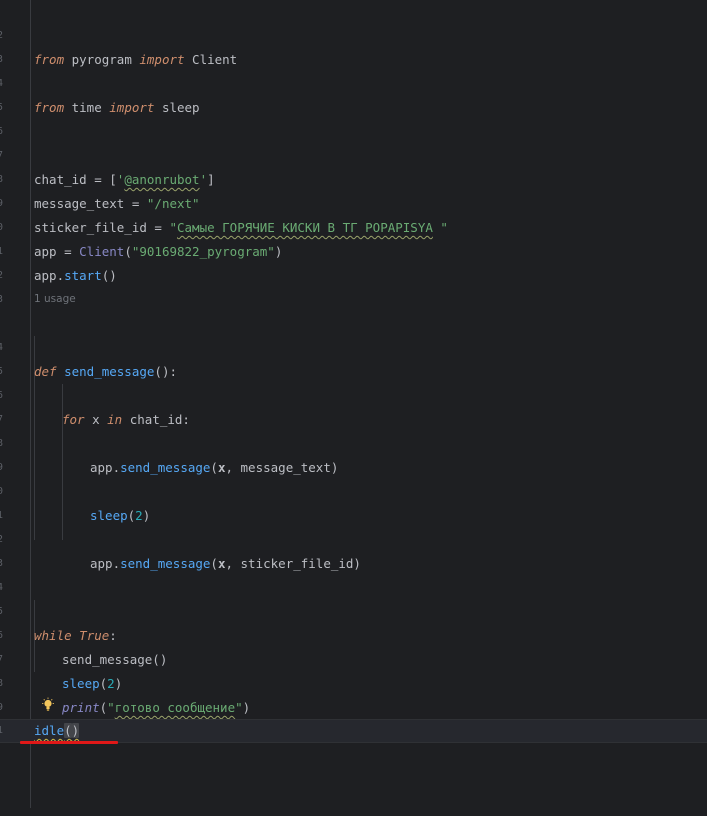 This screenshot has width=707, height=816. I want to click on code-line: 7 sleep(2), so click(353, 657).